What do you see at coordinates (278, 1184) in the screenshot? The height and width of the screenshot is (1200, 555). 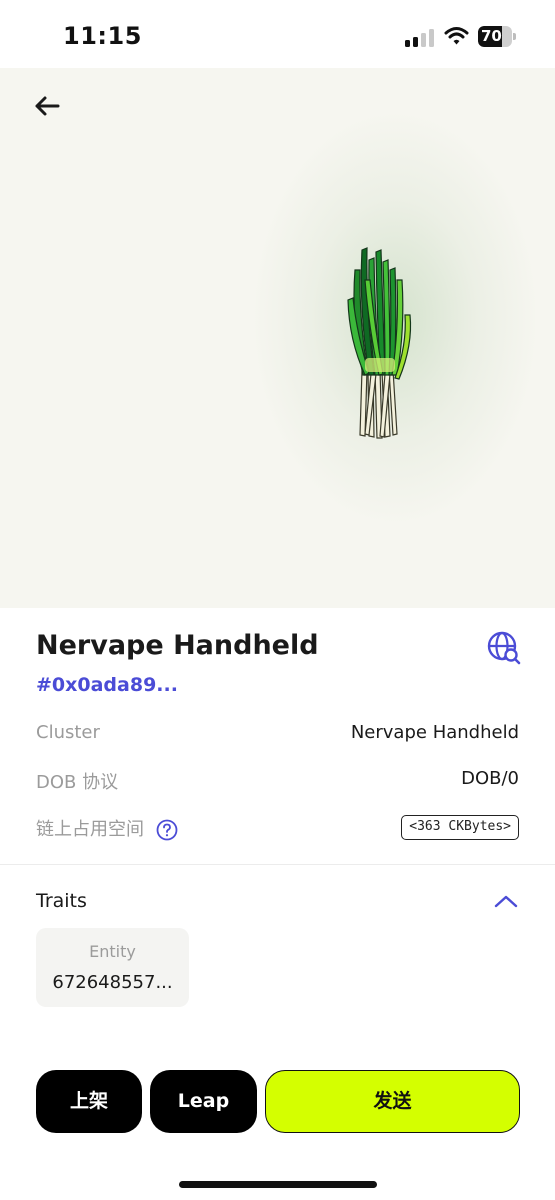 I see `home-indicator` at bounding box center [278, 1184].